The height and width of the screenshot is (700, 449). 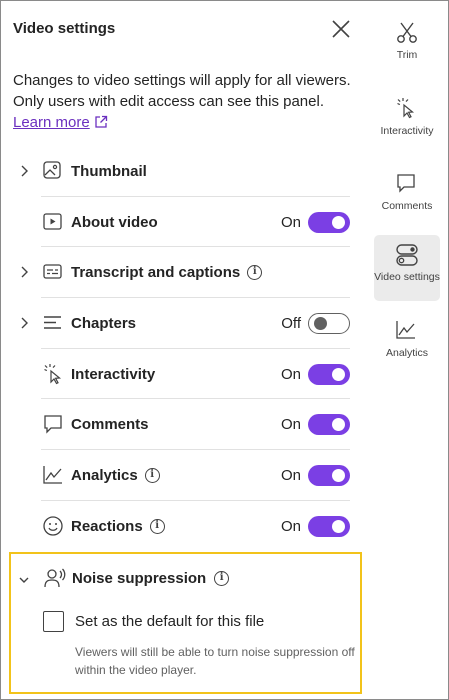 What do you see at coordinates (407, 344) in the screenshot?
I see `rail-item-analytics: Analytics` at bounding box center [407, 344].